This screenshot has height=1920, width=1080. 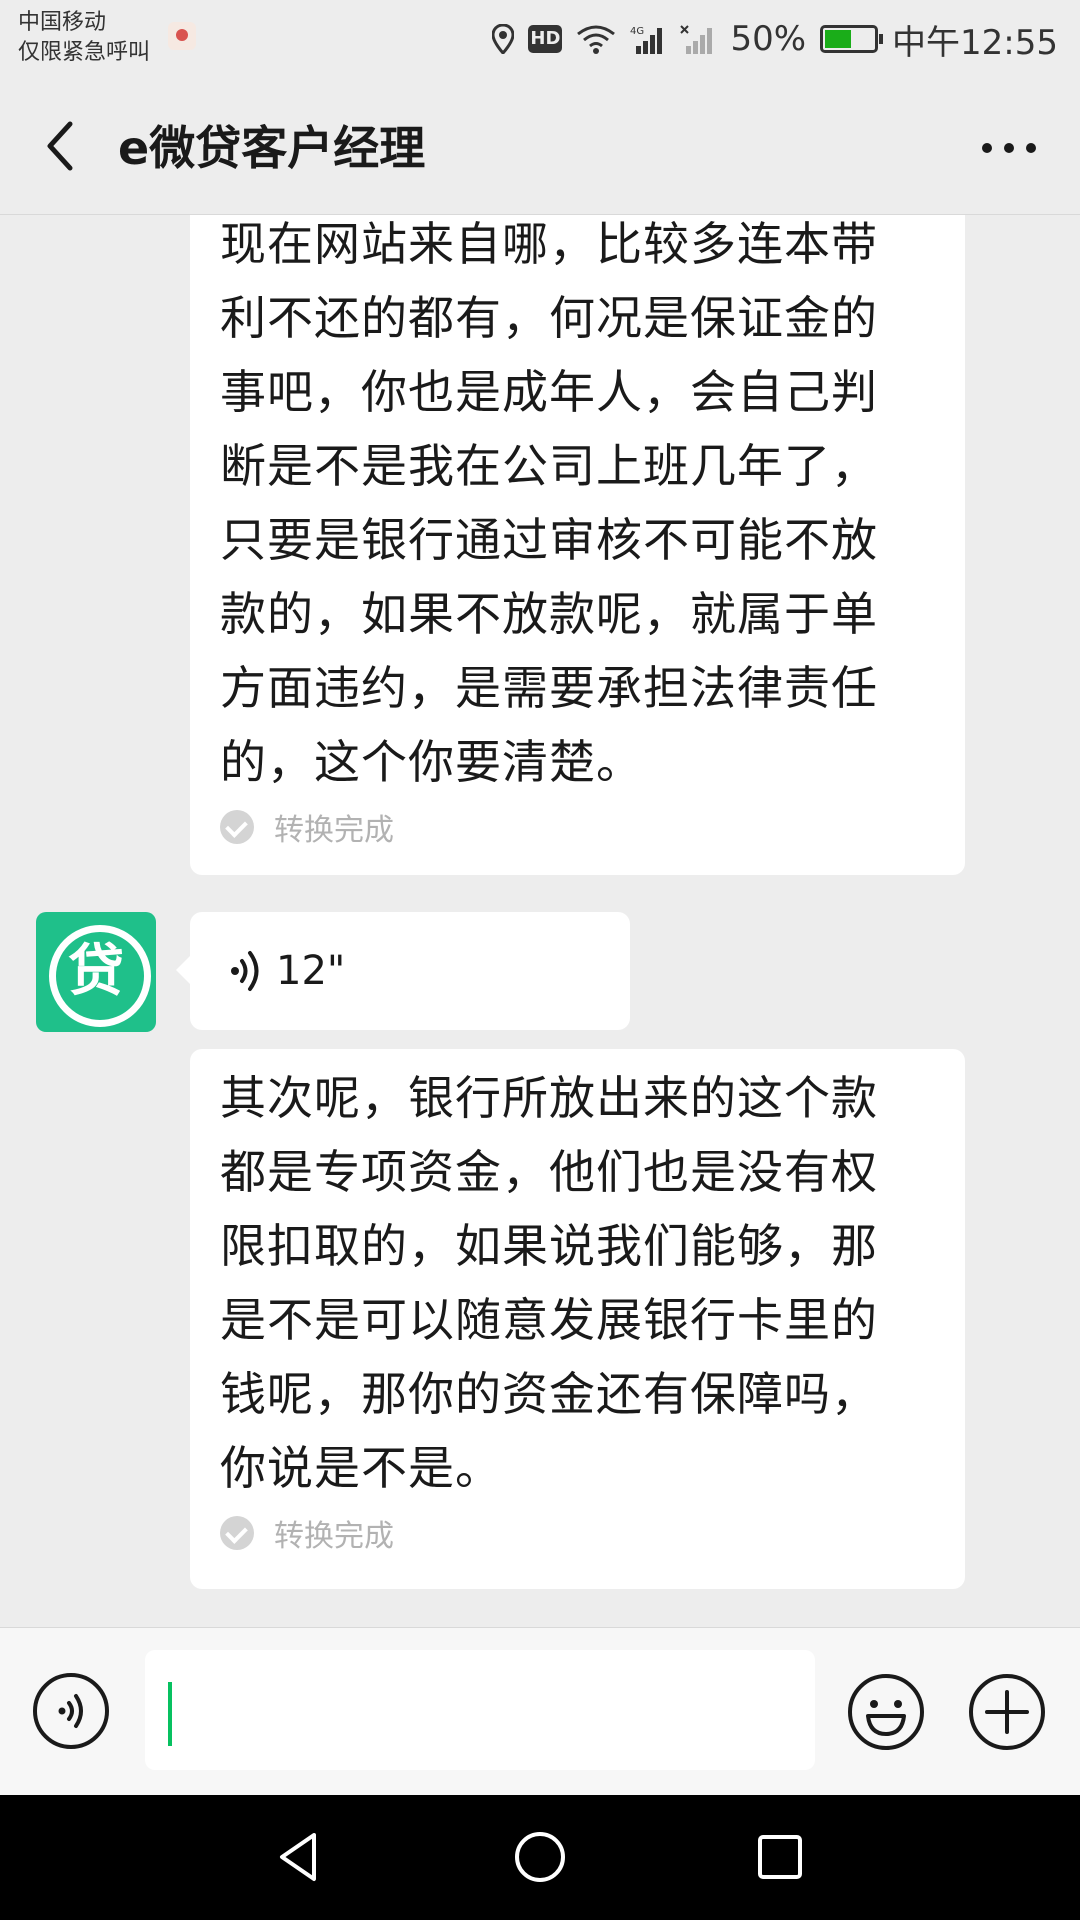 I want to click on transcript-line: 只要是银行通过审核不可能不放, so click(x=549, y=540).